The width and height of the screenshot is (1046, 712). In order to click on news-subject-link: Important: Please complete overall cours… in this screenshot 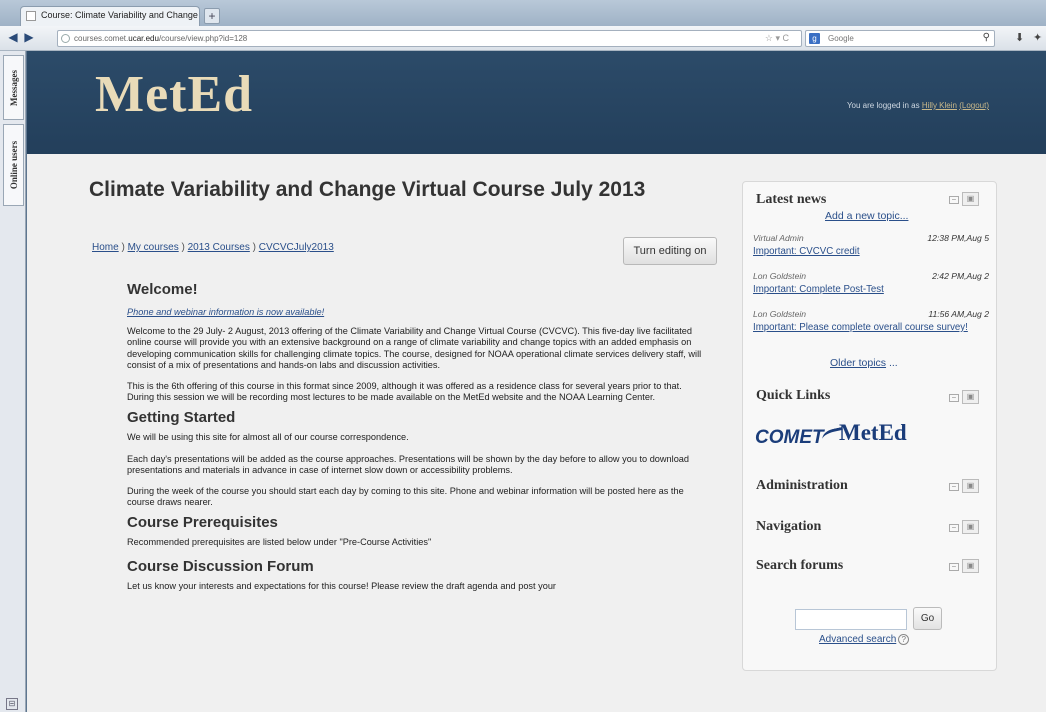, I will do `click(871, 327)`.